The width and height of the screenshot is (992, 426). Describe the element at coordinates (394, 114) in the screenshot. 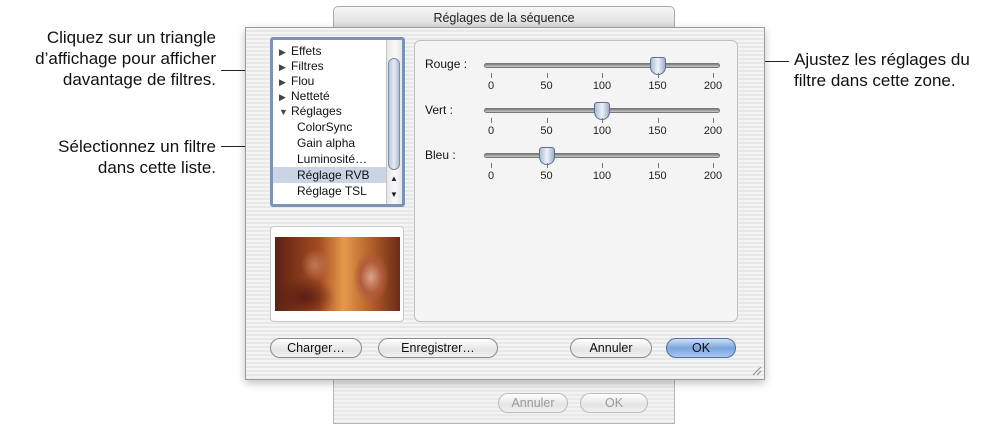

I see `filter-list-scroll-thumb` at that location.